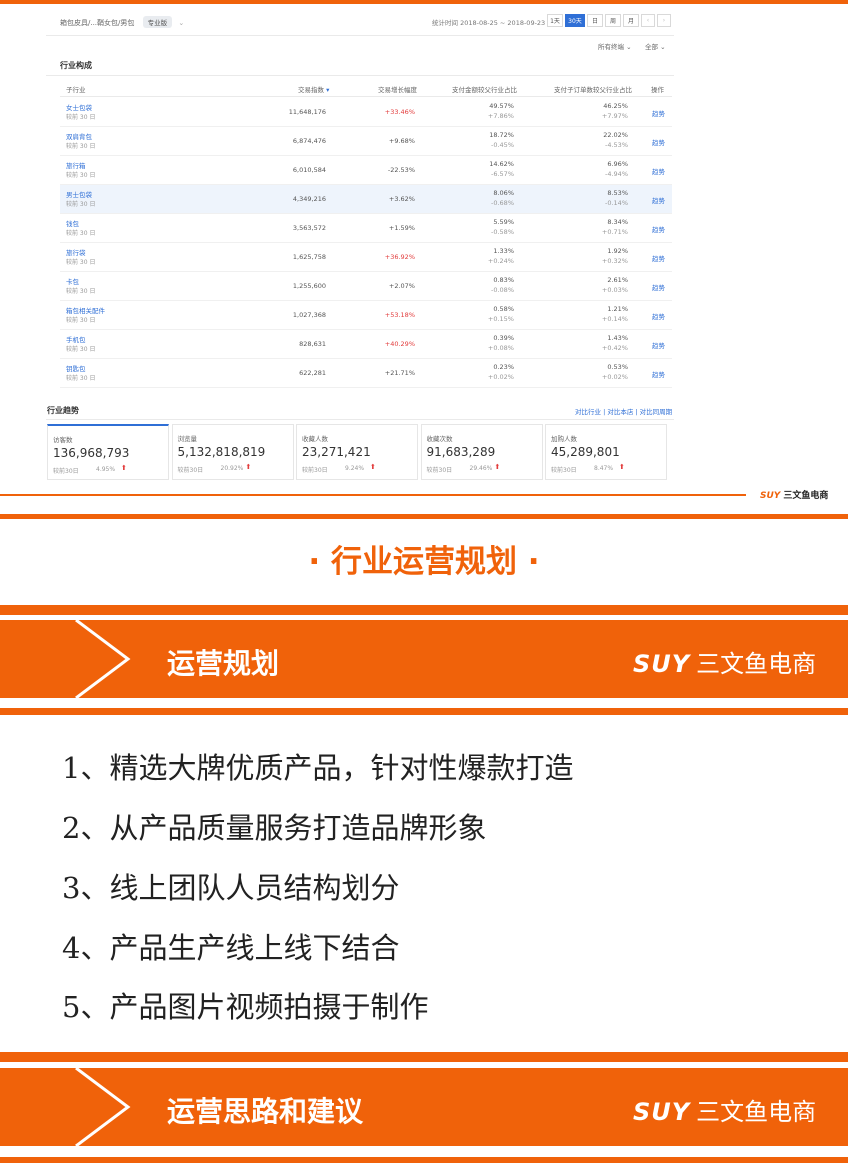  I want to click on subindustry-name: 钱包, so click(72, 223).